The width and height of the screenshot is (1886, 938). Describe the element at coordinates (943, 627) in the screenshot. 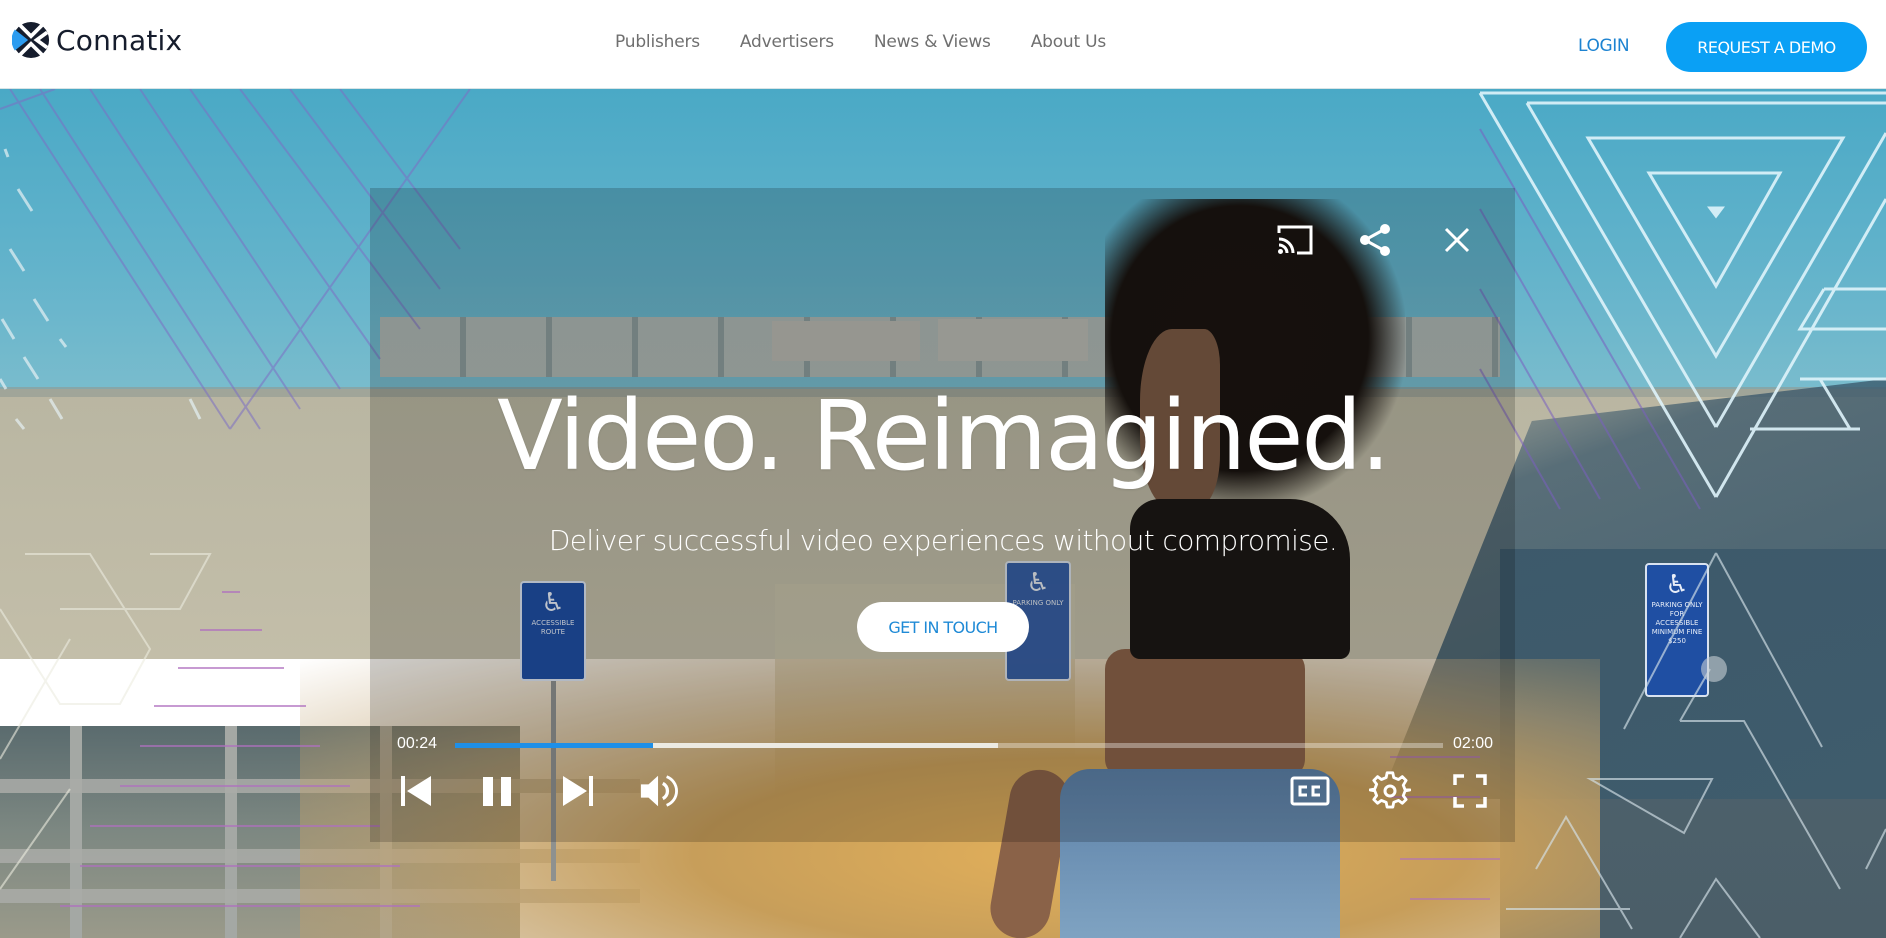

I see `get-in-touch-button: GET IN TOUCH` at that location.